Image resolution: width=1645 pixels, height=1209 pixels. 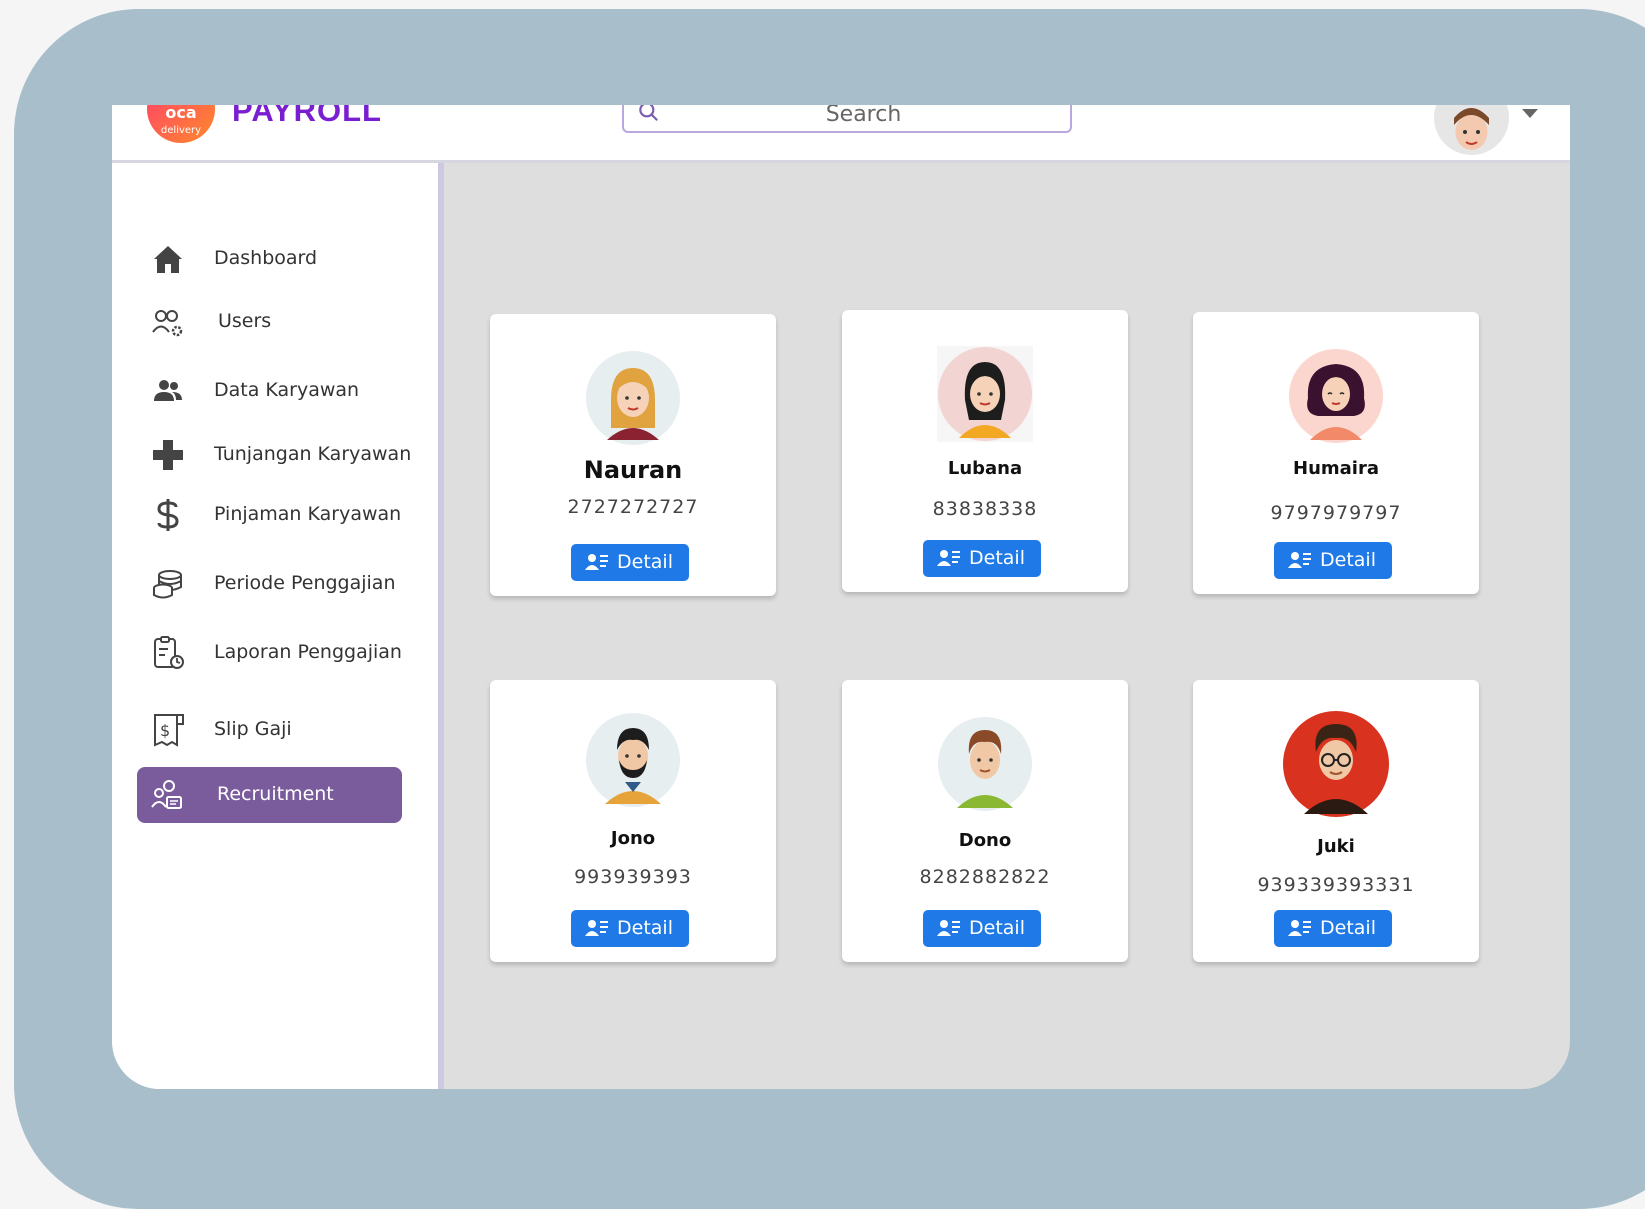 I want to click on candidate-number: 939339393331, so click(x=1336, y=885).